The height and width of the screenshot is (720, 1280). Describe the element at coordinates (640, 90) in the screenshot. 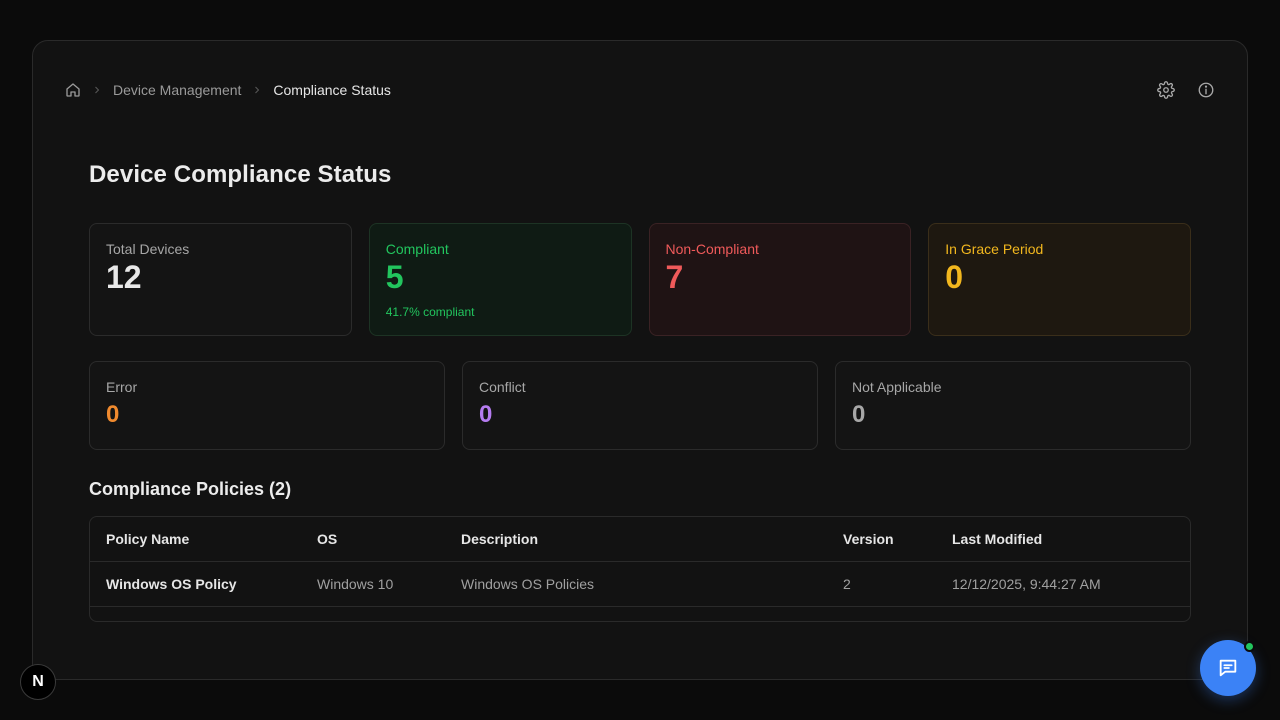

I see `top-bar: Device Management Compliance Status` at that location.